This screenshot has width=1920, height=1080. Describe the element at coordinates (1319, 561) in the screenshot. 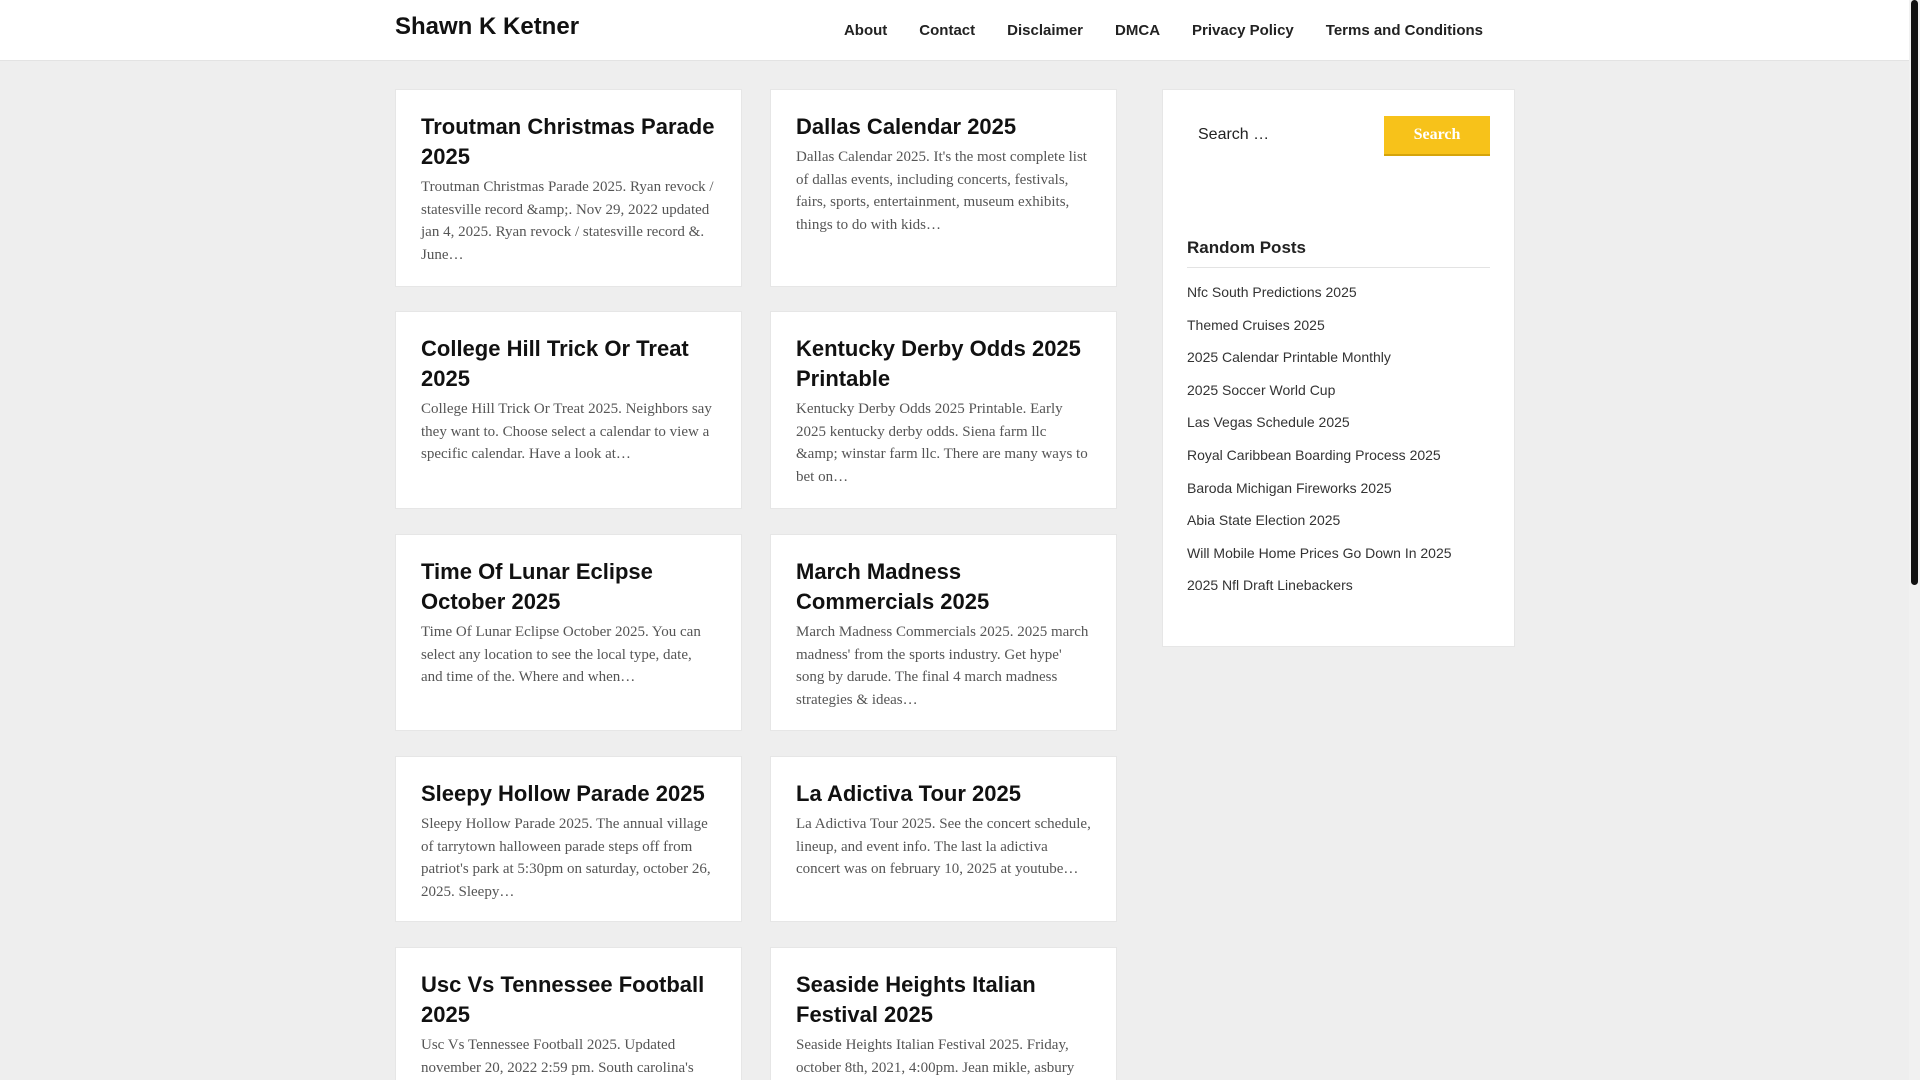

I see `list-item: Will Mobile Home Prices Go Down In 2025` at that location.